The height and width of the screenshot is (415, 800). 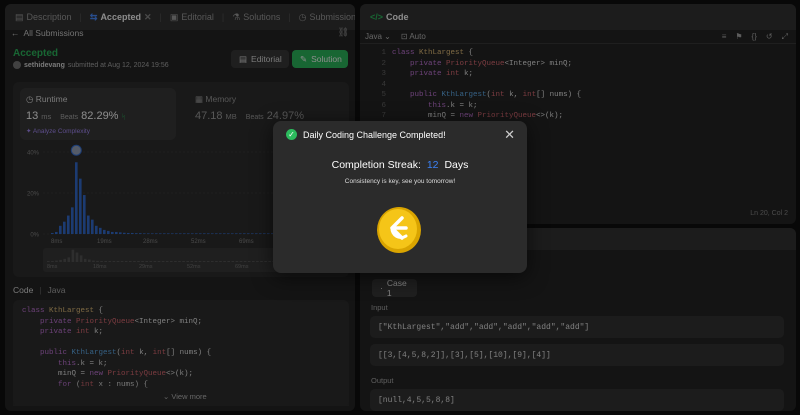 What do you see at coordinates (374, 134) in the screenshot?
I see `modal-title: Daily Coding Challenge Completed!` at bounding box center [374, 134].